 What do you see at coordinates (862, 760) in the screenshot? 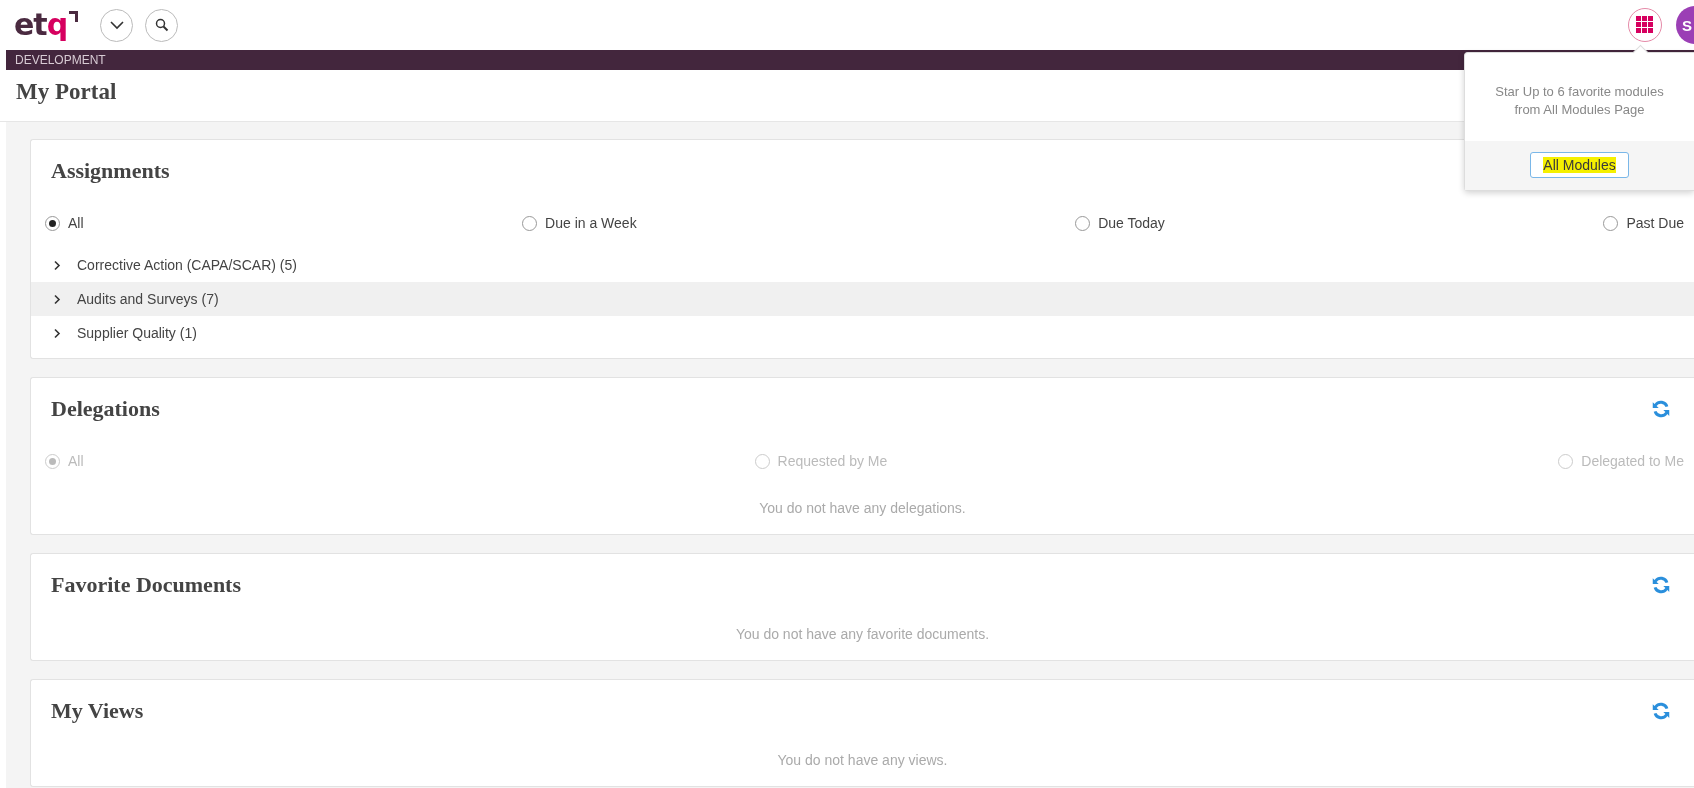
I see `empty-message: You do not have any views.` at bounding box center [862, 760].